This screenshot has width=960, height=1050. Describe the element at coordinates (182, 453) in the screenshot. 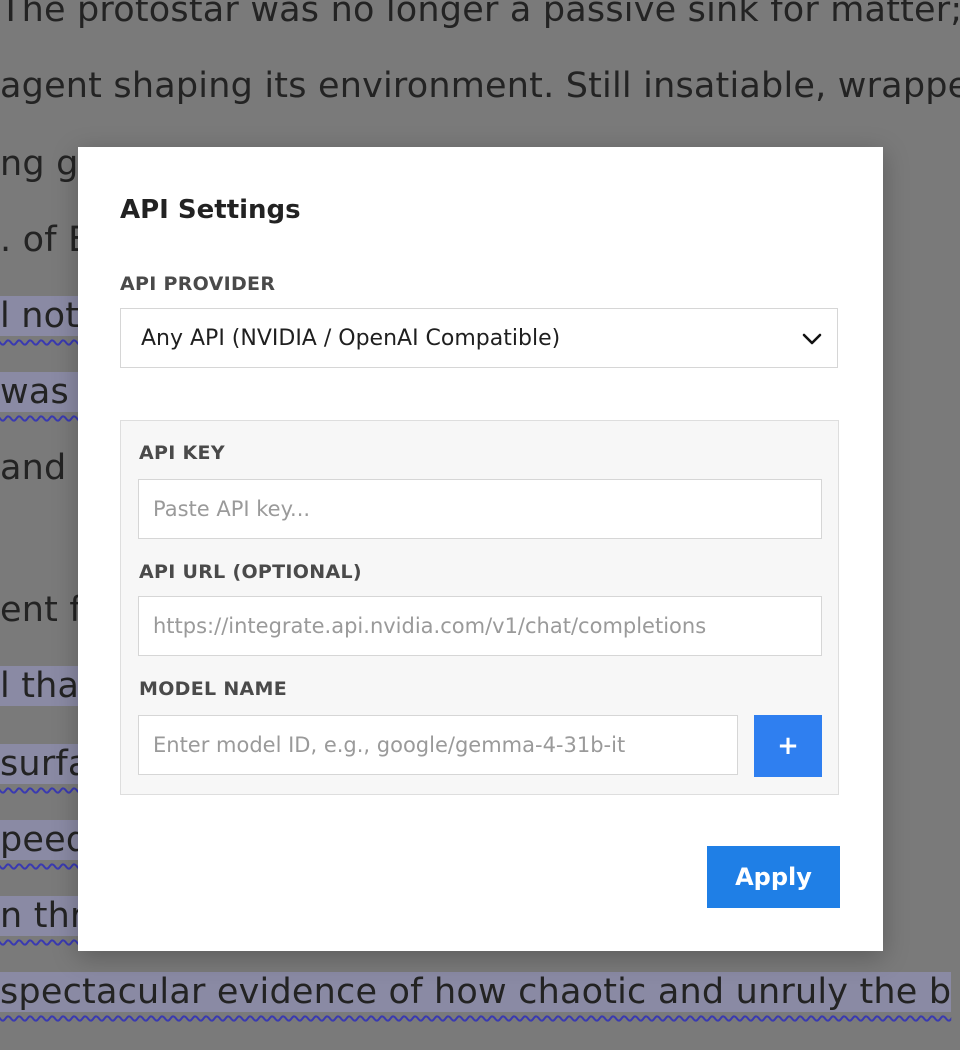

I see `api-key-label: API KEY` at that location.